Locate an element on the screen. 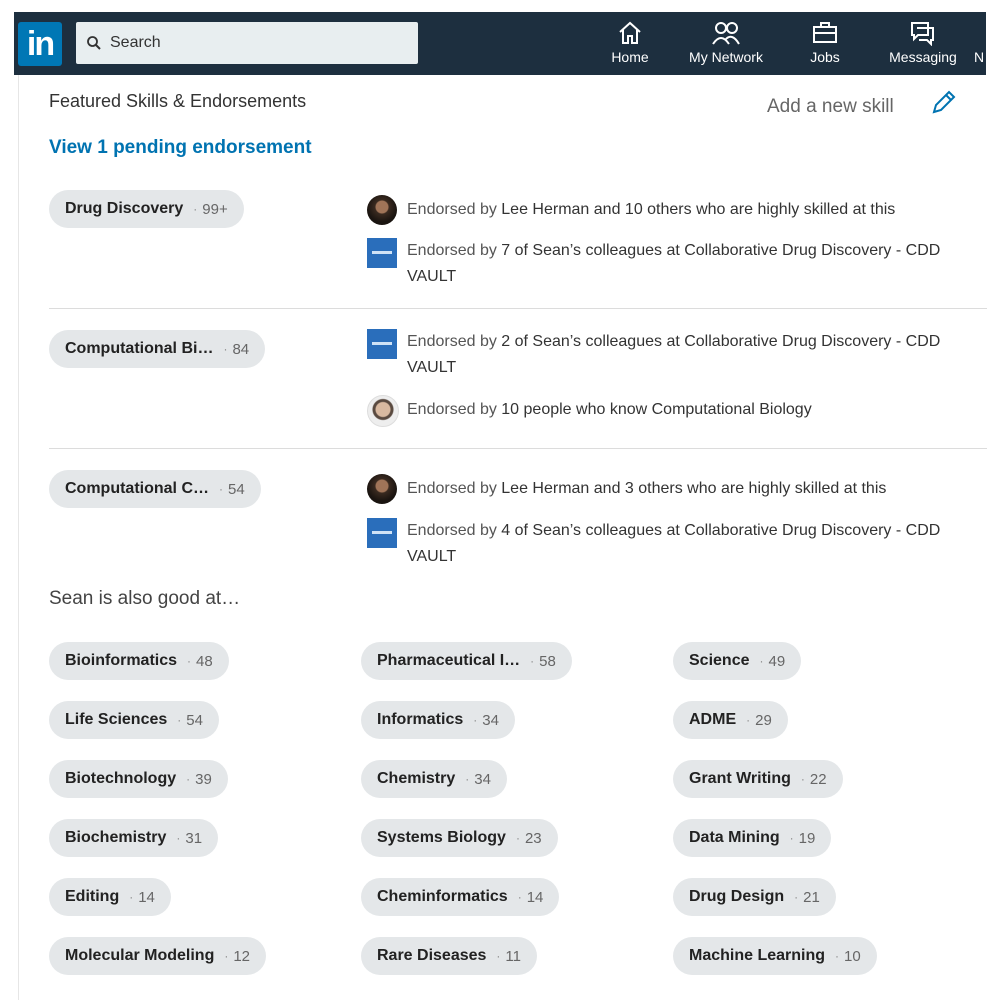 The width and height of the screenshot is (1000, 1000). skill-pill: Cheminformatics · 14 is located at coordinates (460, 897).